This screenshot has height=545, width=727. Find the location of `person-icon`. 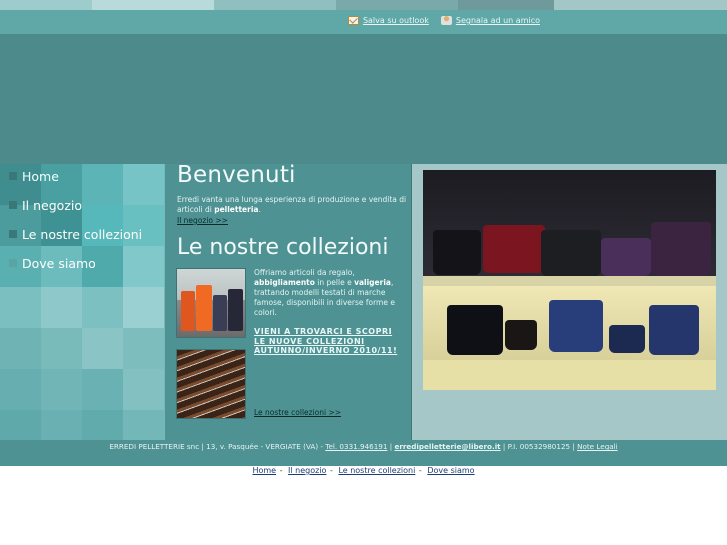

person-icon is located at coordinates (446, 20).